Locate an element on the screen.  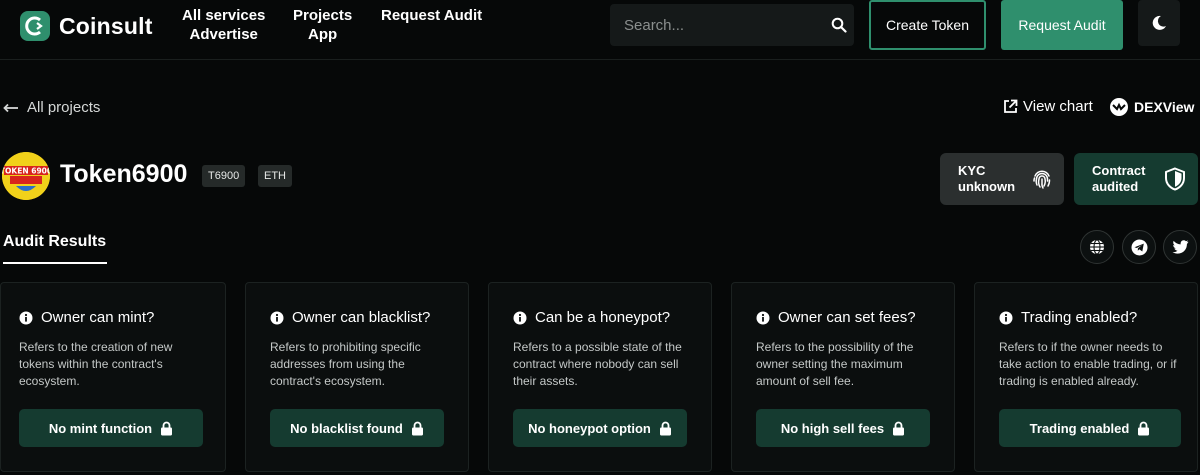
token-name: Token6900 is located at coordinates (124, 174).